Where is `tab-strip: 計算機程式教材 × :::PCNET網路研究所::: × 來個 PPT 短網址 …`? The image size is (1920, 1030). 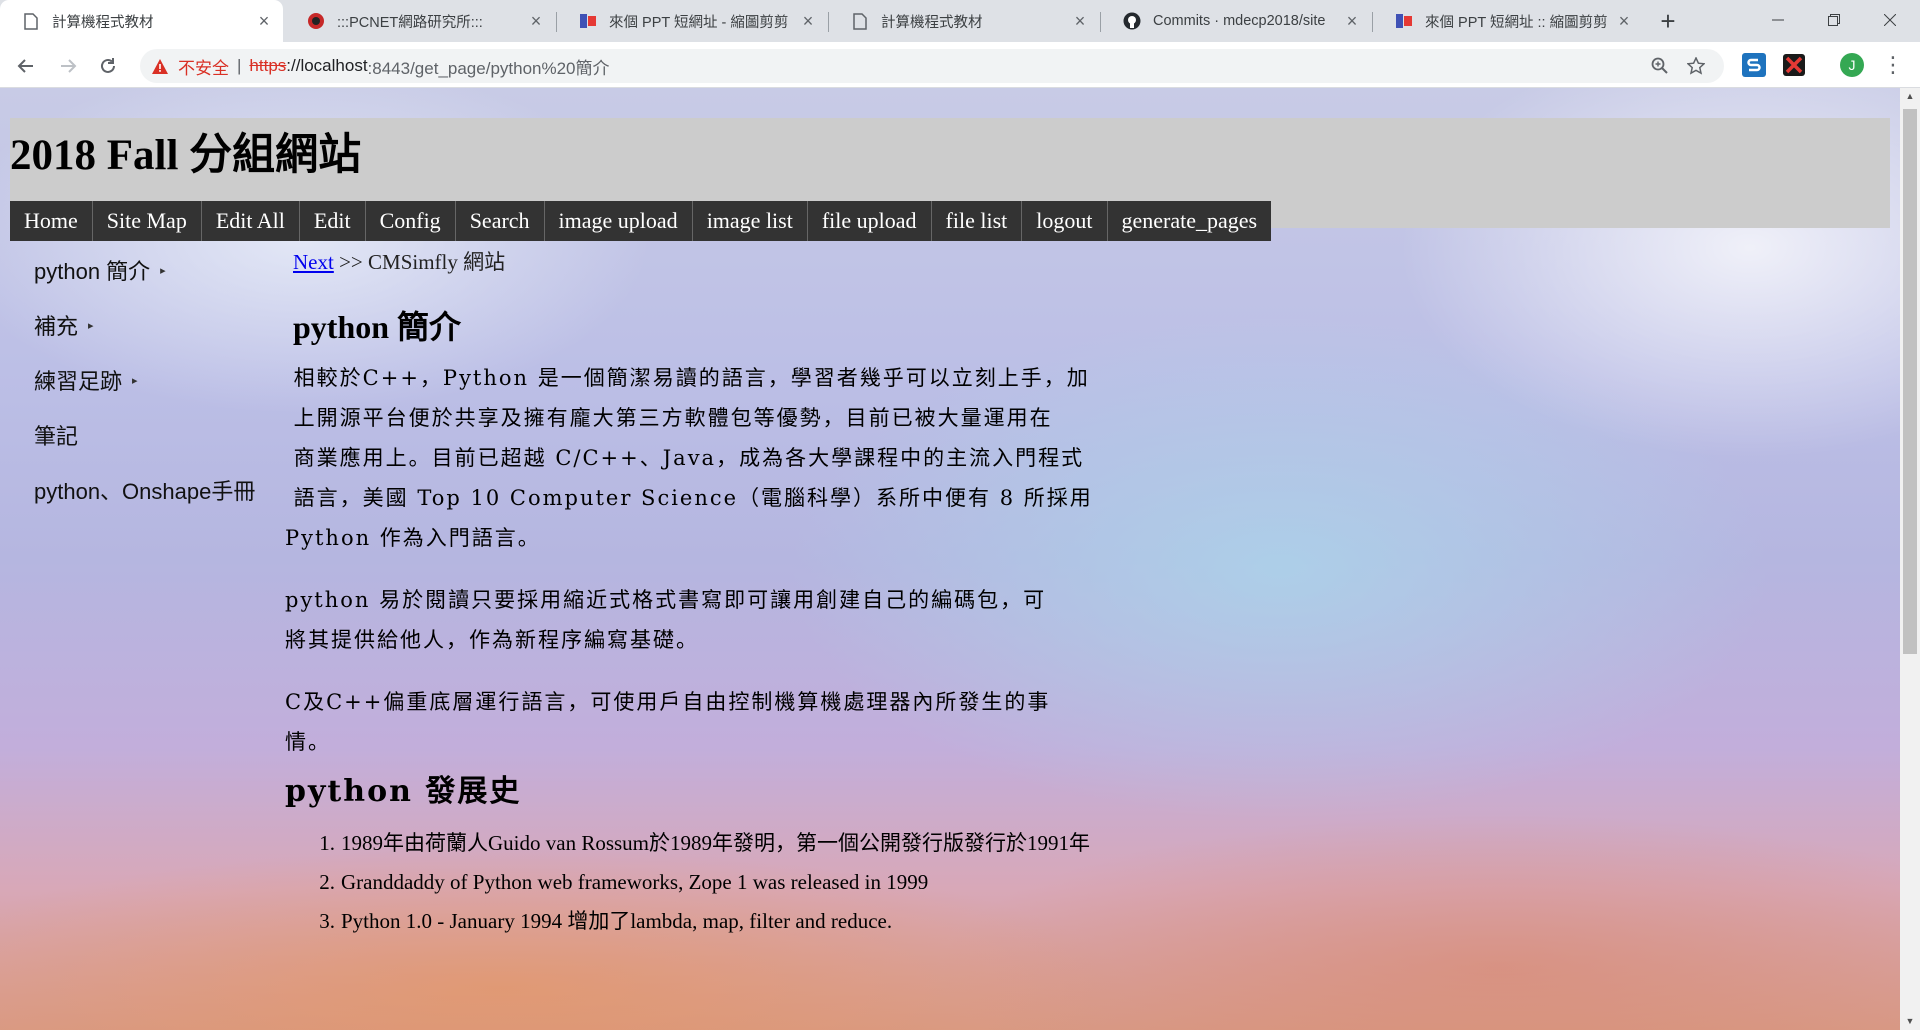
tab-strip: 計算機程式教材 × :::PCNET網路研究所::: × 來個 PPT 短網址 … is located at coordinates (960, 21).